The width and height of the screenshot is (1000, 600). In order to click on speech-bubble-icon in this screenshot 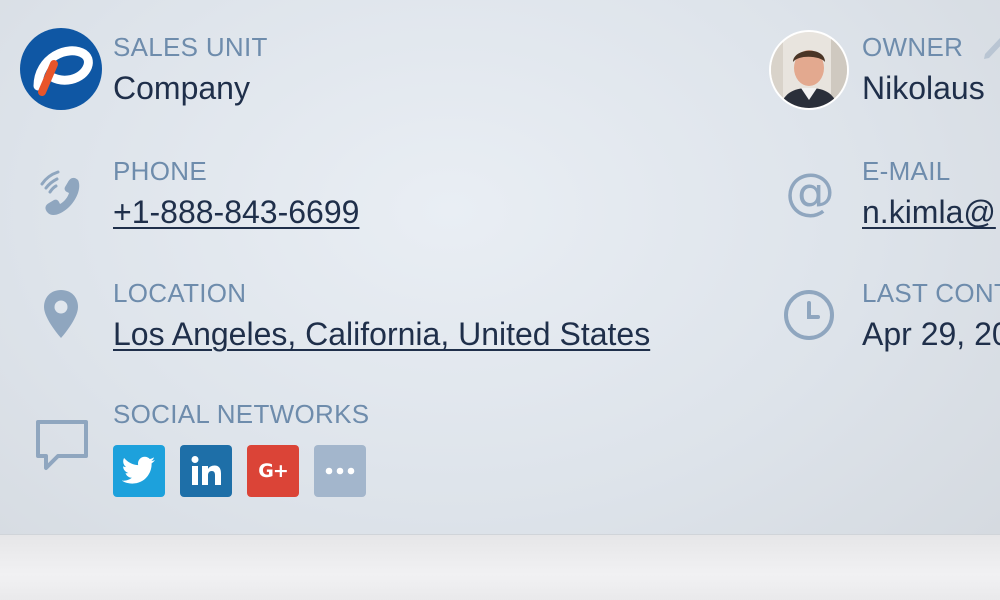, I will do `click(62, 445)`.